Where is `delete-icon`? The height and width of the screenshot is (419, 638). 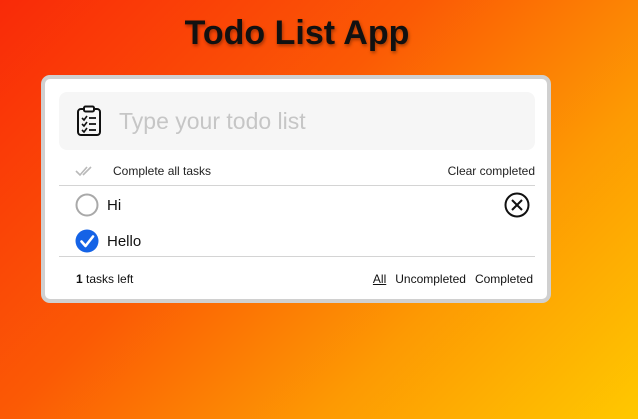 delete-icon is located at coordinates (517, 205).